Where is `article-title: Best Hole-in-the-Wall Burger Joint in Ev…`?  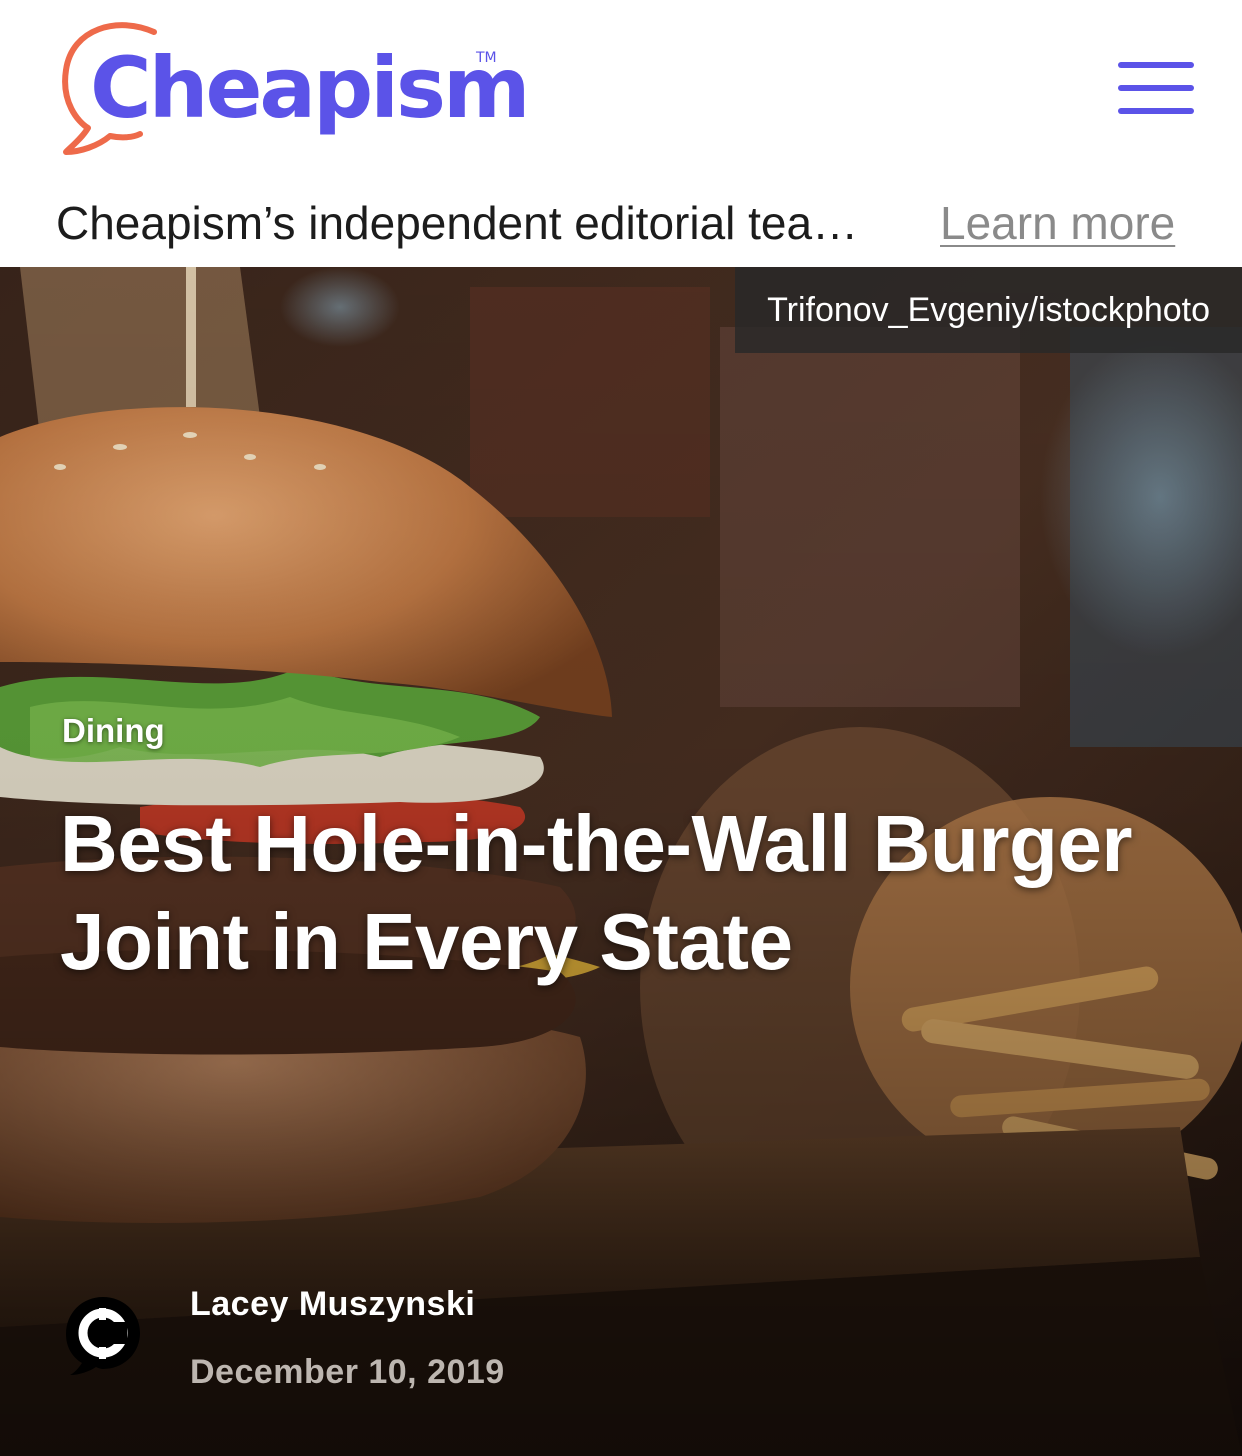 article-title: Best Hole-in-the-Wall Burger Joint in Ev… is located at coordinates (596, 892).